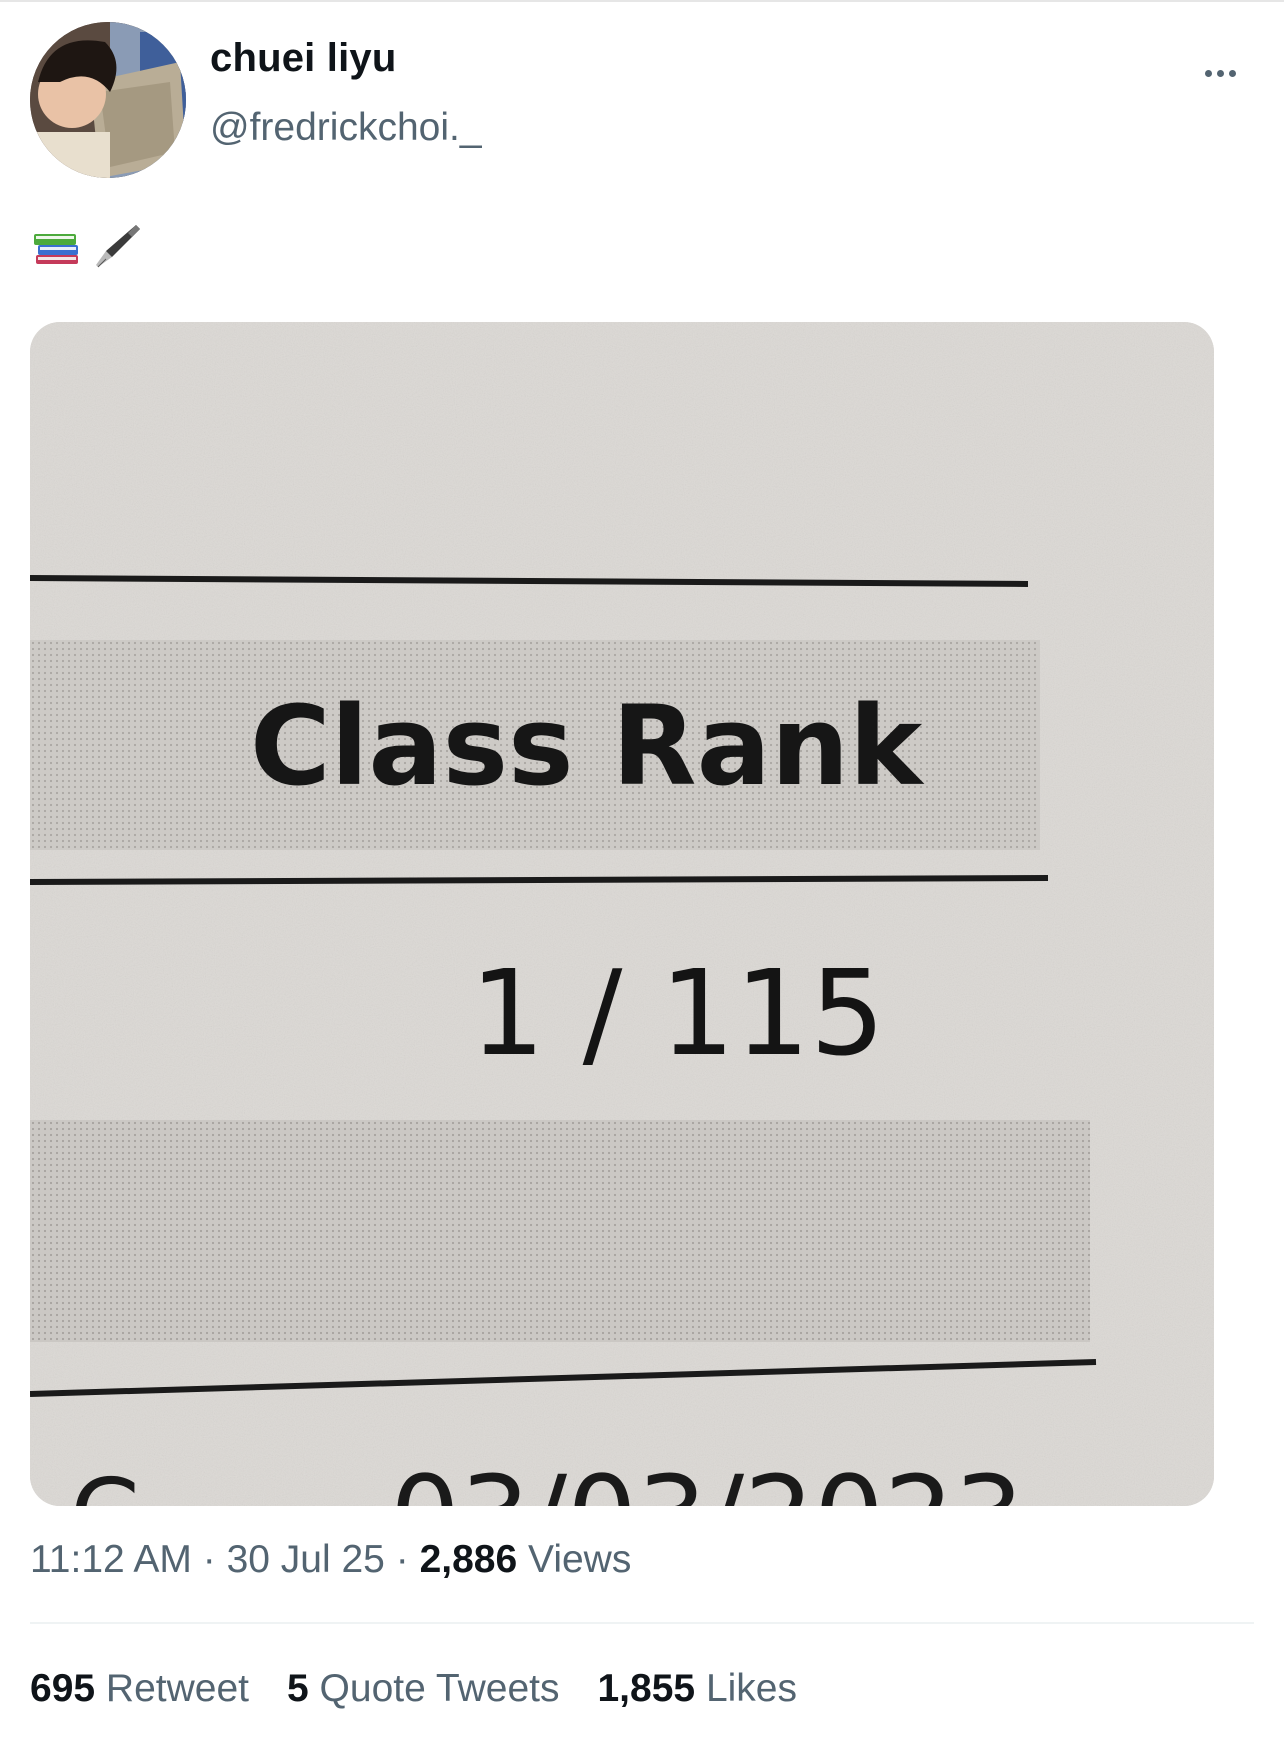 Image resolution: width=1284 pixels, height=1749 pixels. I want to click on retweets-count: 695, so click(63, 1688).